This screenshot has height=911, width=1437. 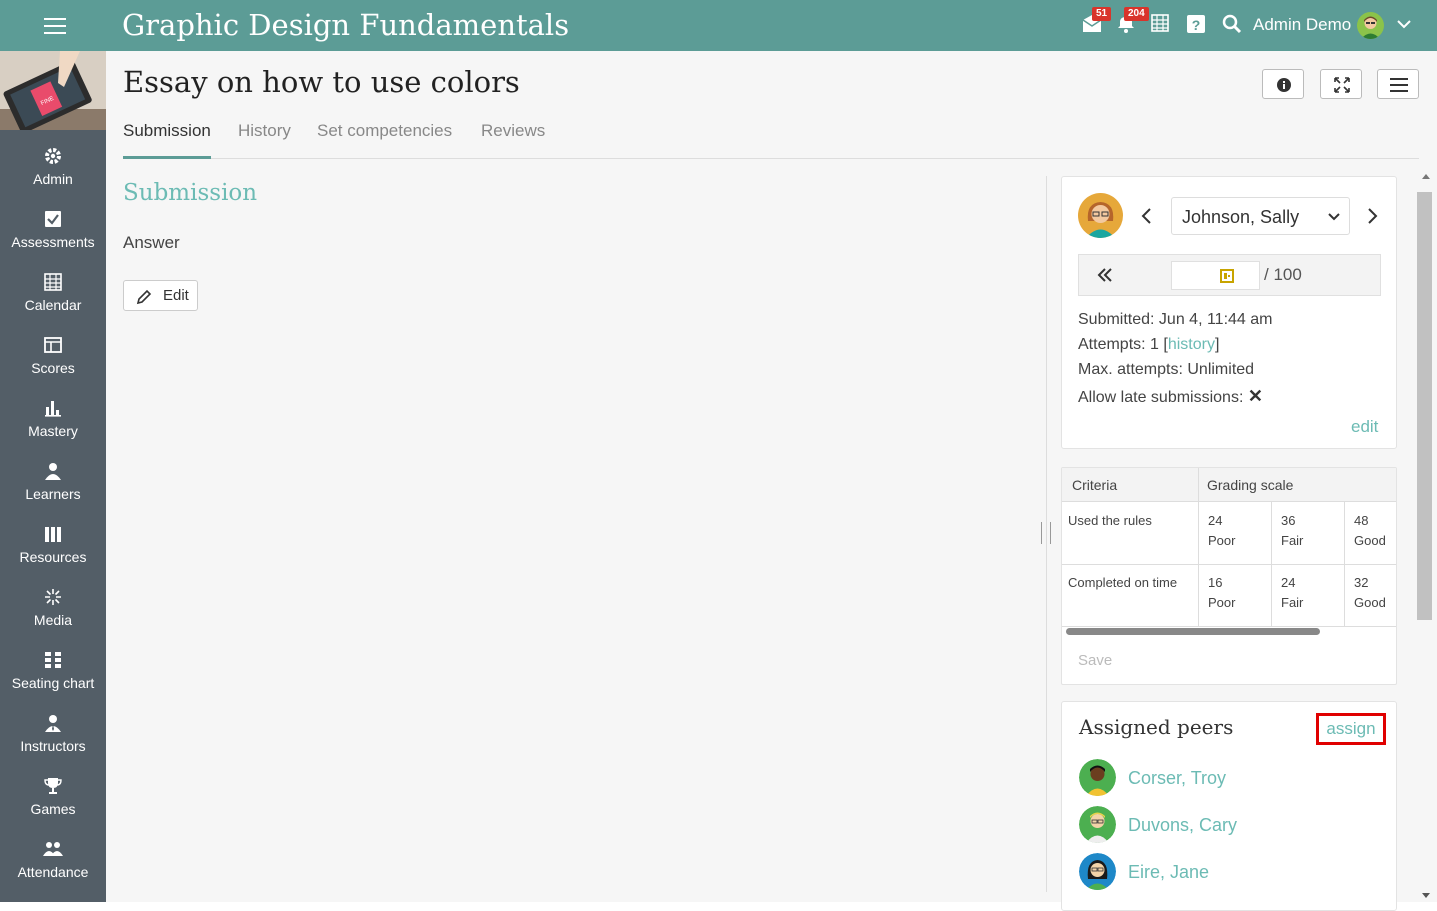 I want to click on rubric-criteria: Completed on time, so click(x=1123, y=582).